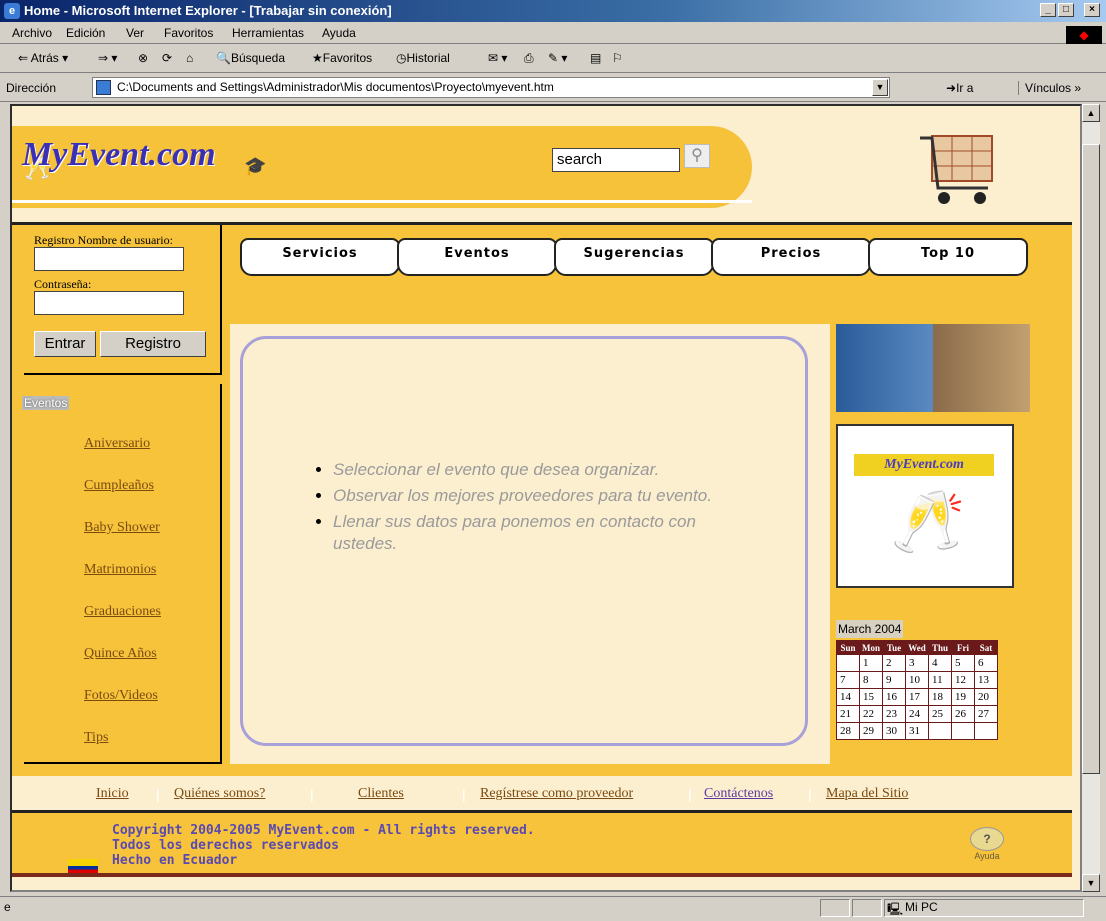  What do you see at coordinates (963, 680) in the screenshot?
I see `calendar-cell: 12` at bounding box center [963, 680].